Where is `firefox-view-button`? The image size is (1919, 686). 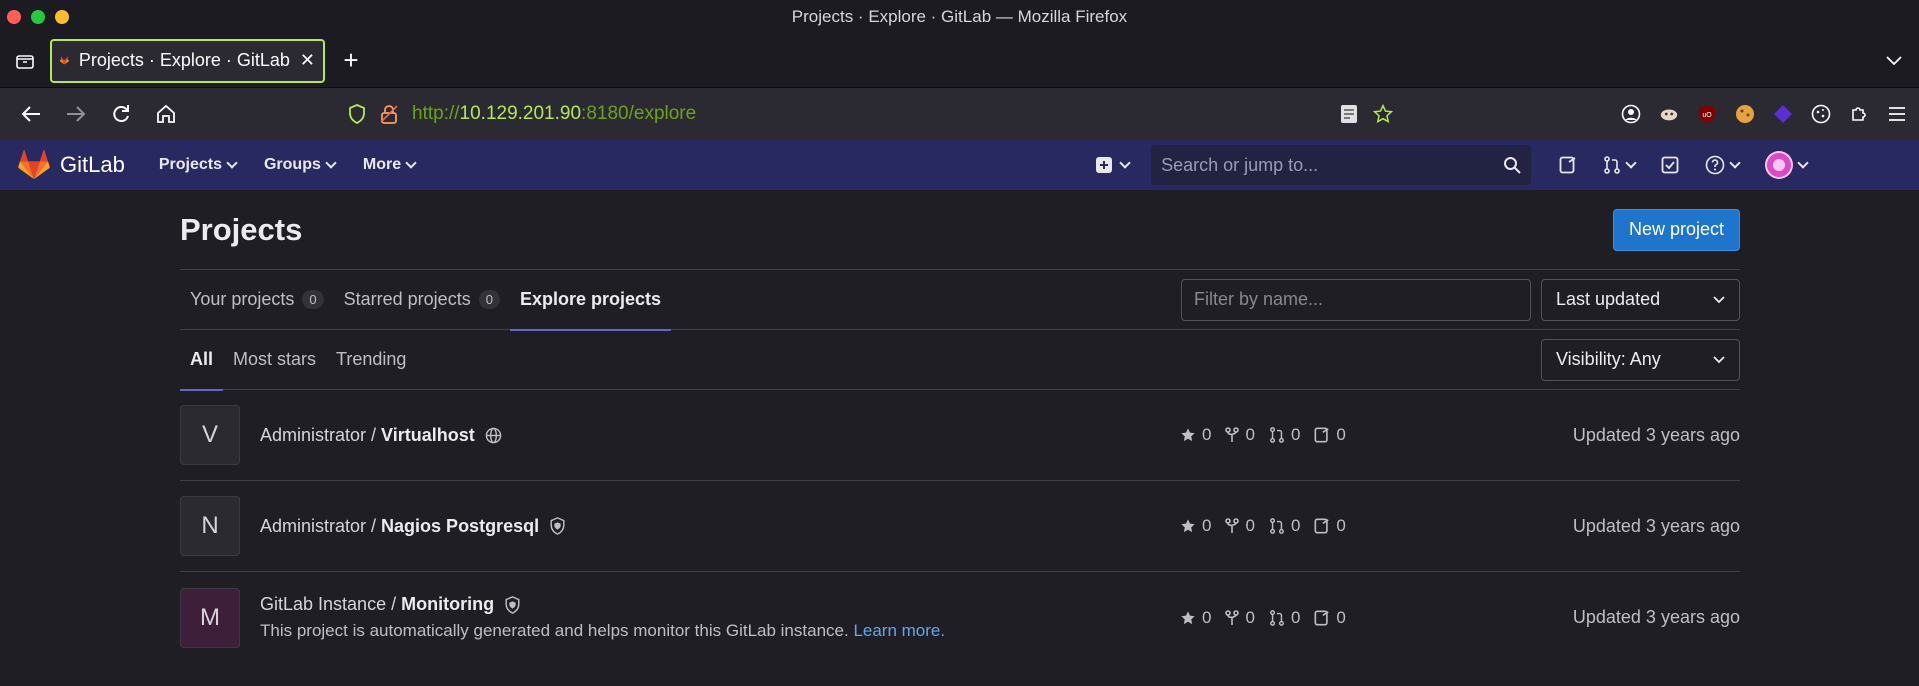 firefox-view-button is located at coordinates (25, 61).